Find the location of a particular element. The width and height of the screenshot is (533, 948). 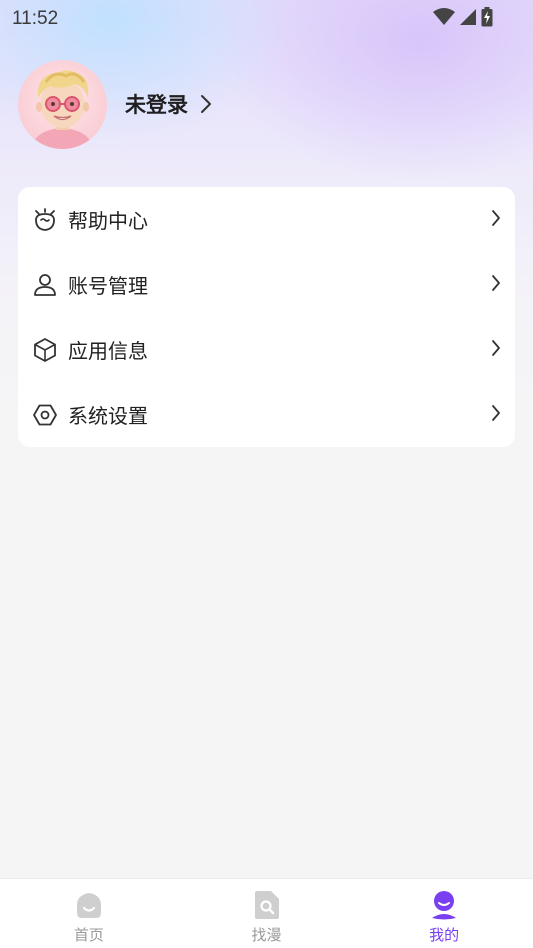

nav-item-mine: 我的 is located at coordinates (444, 913).